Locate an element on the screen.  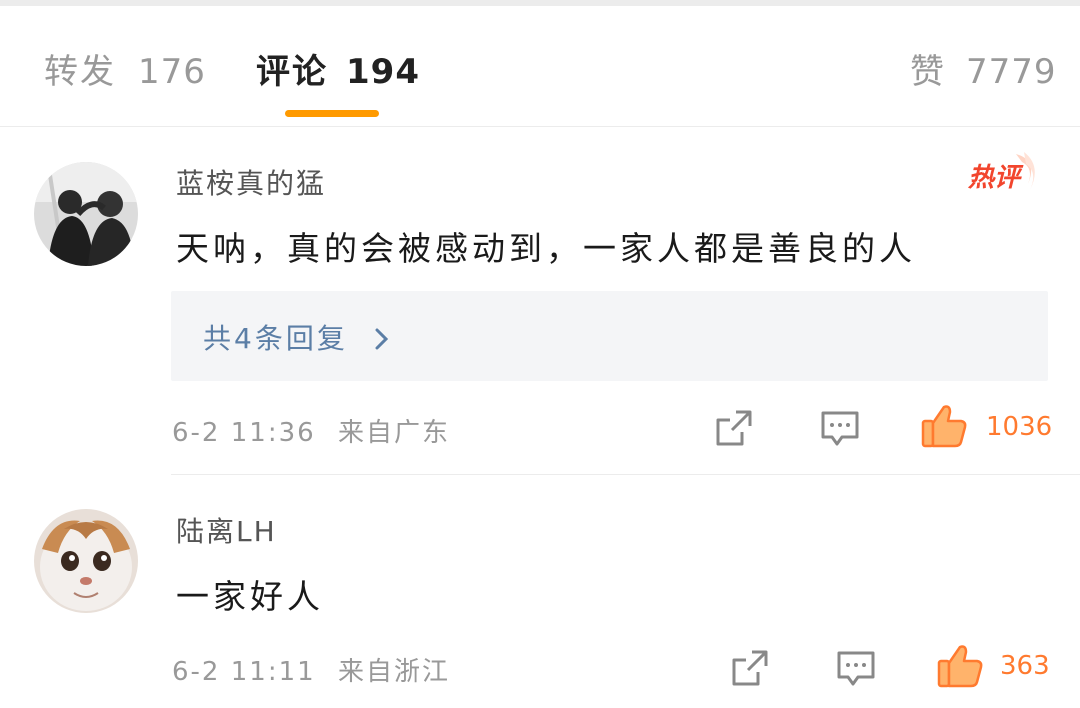
tab-reposts-label: 转发 is located at coordinates (80, 72).